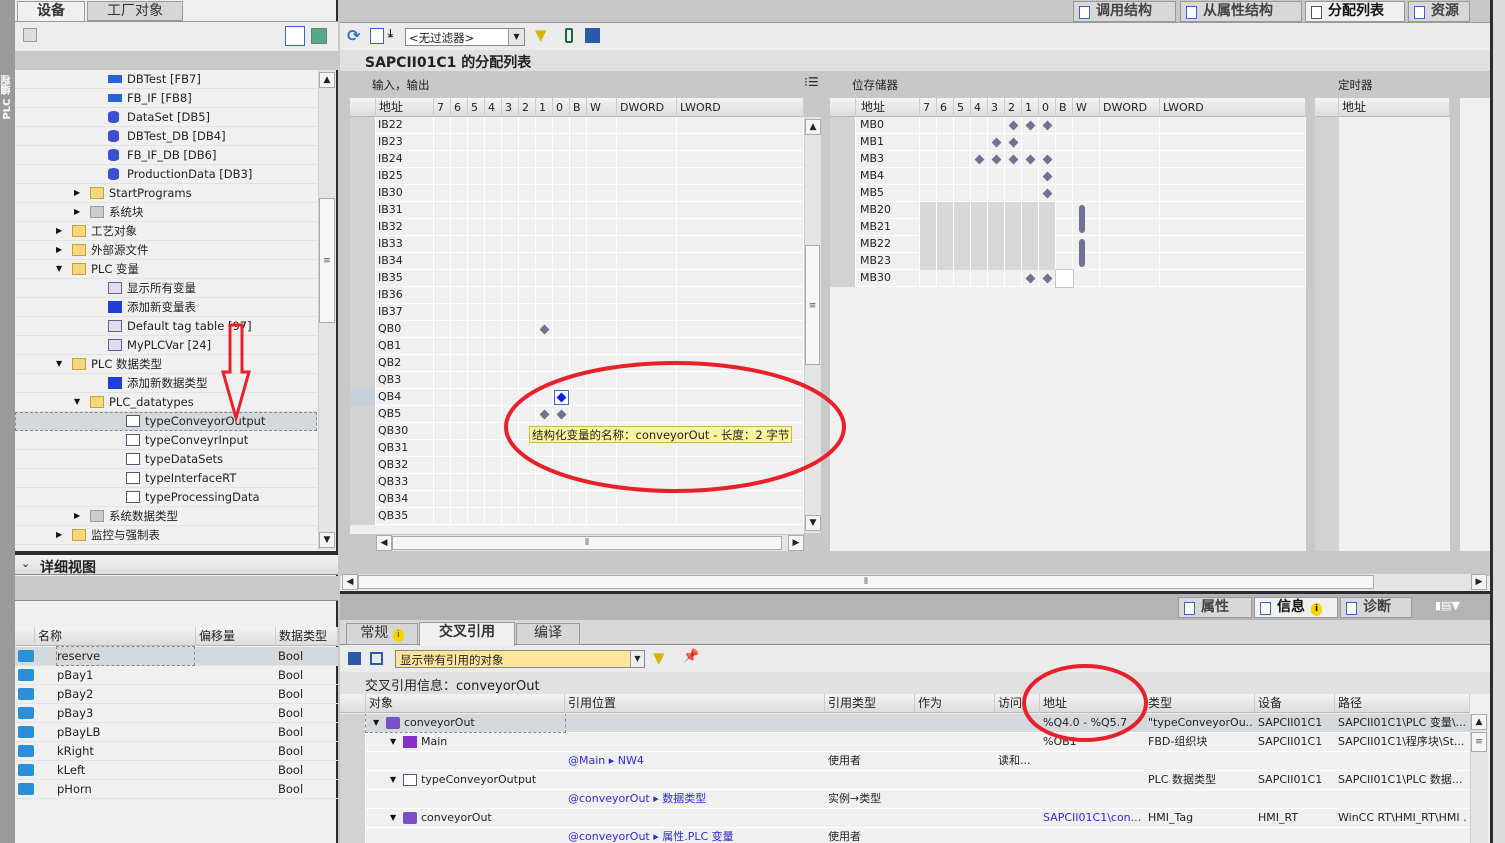  I want to click on xref-filter-select: 显示带有引用的对象 ▼, so click(520, 659).